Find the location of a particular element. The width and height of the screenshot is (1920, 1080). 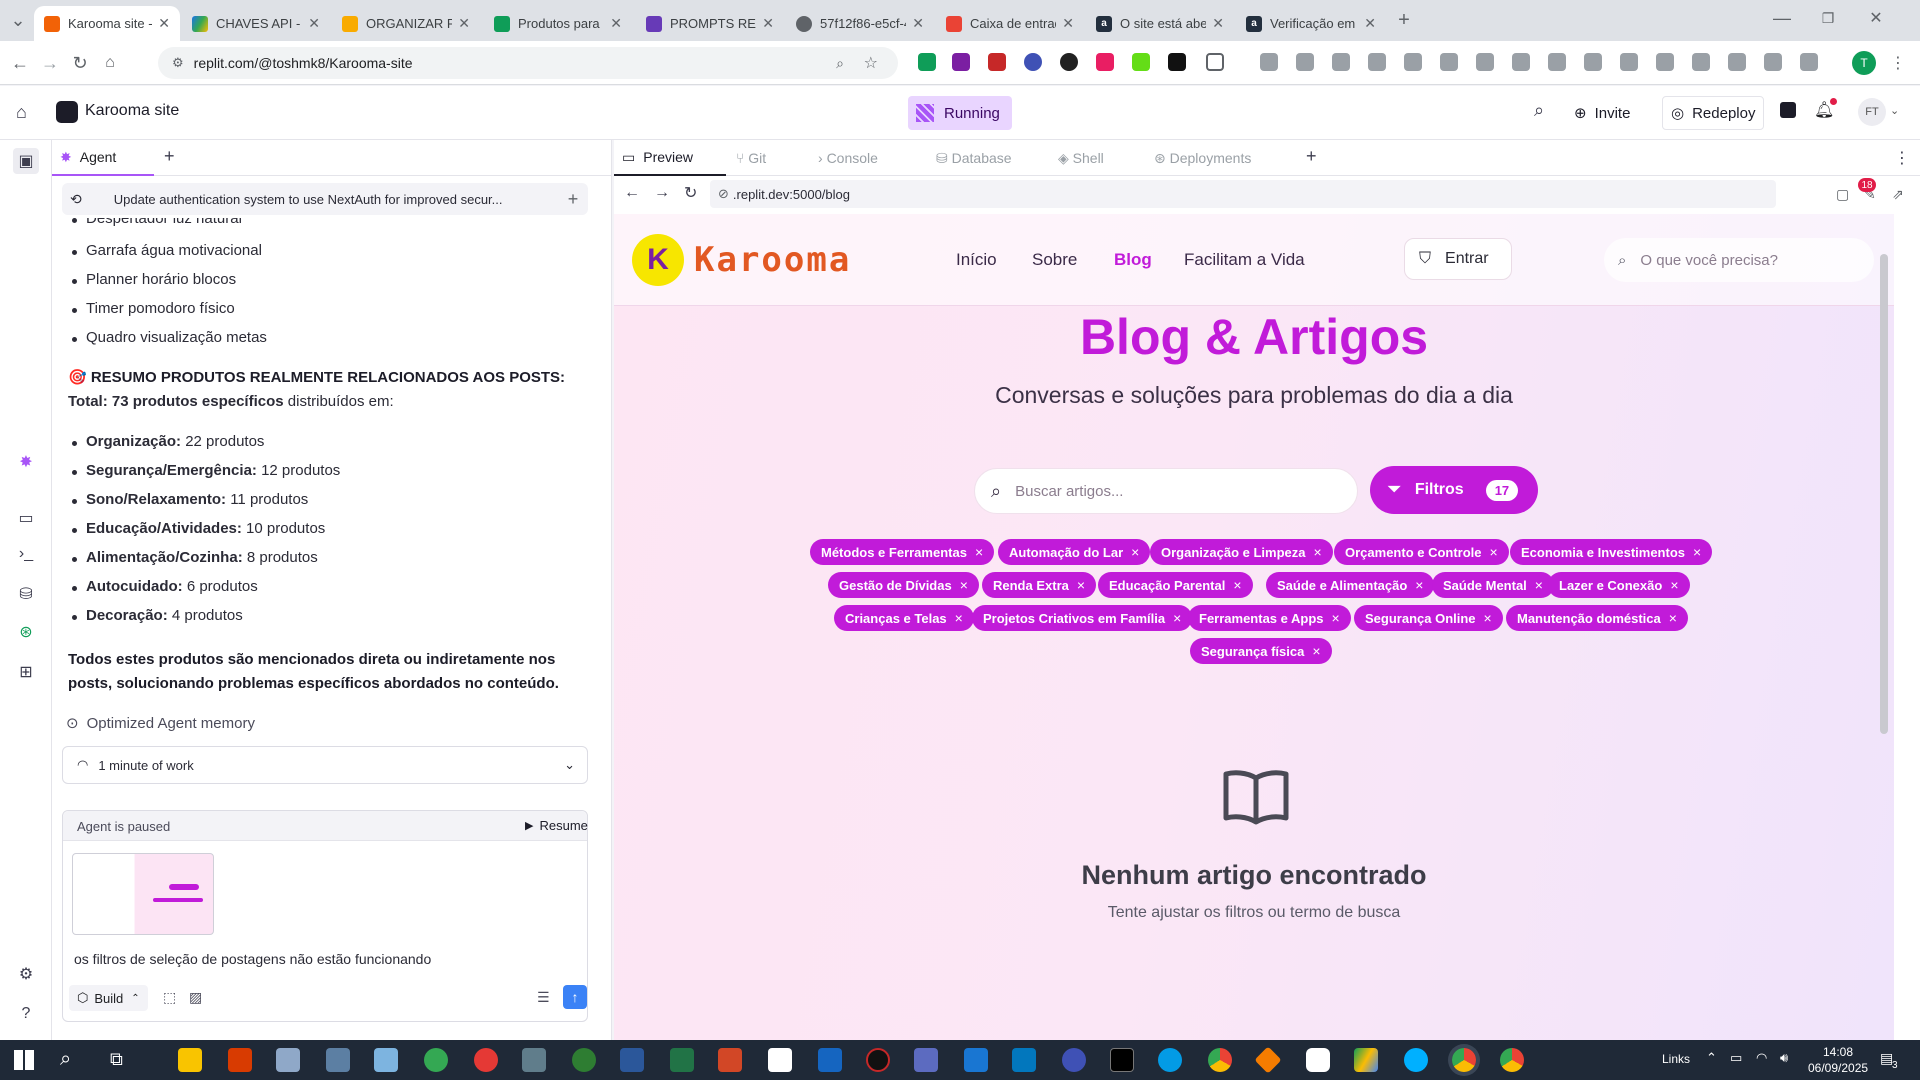

send-arrow-icon: ↑ is located at coordinates (575, 997).